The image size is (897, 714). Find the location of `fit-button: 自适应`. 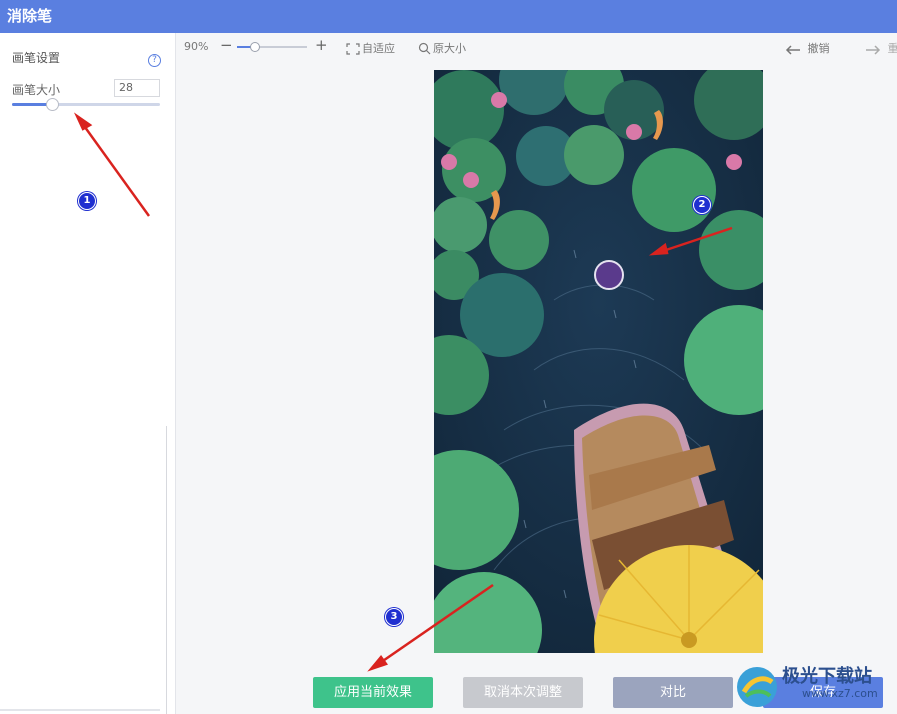

fit-button: 自适应 is located at coordinates (370, 48).